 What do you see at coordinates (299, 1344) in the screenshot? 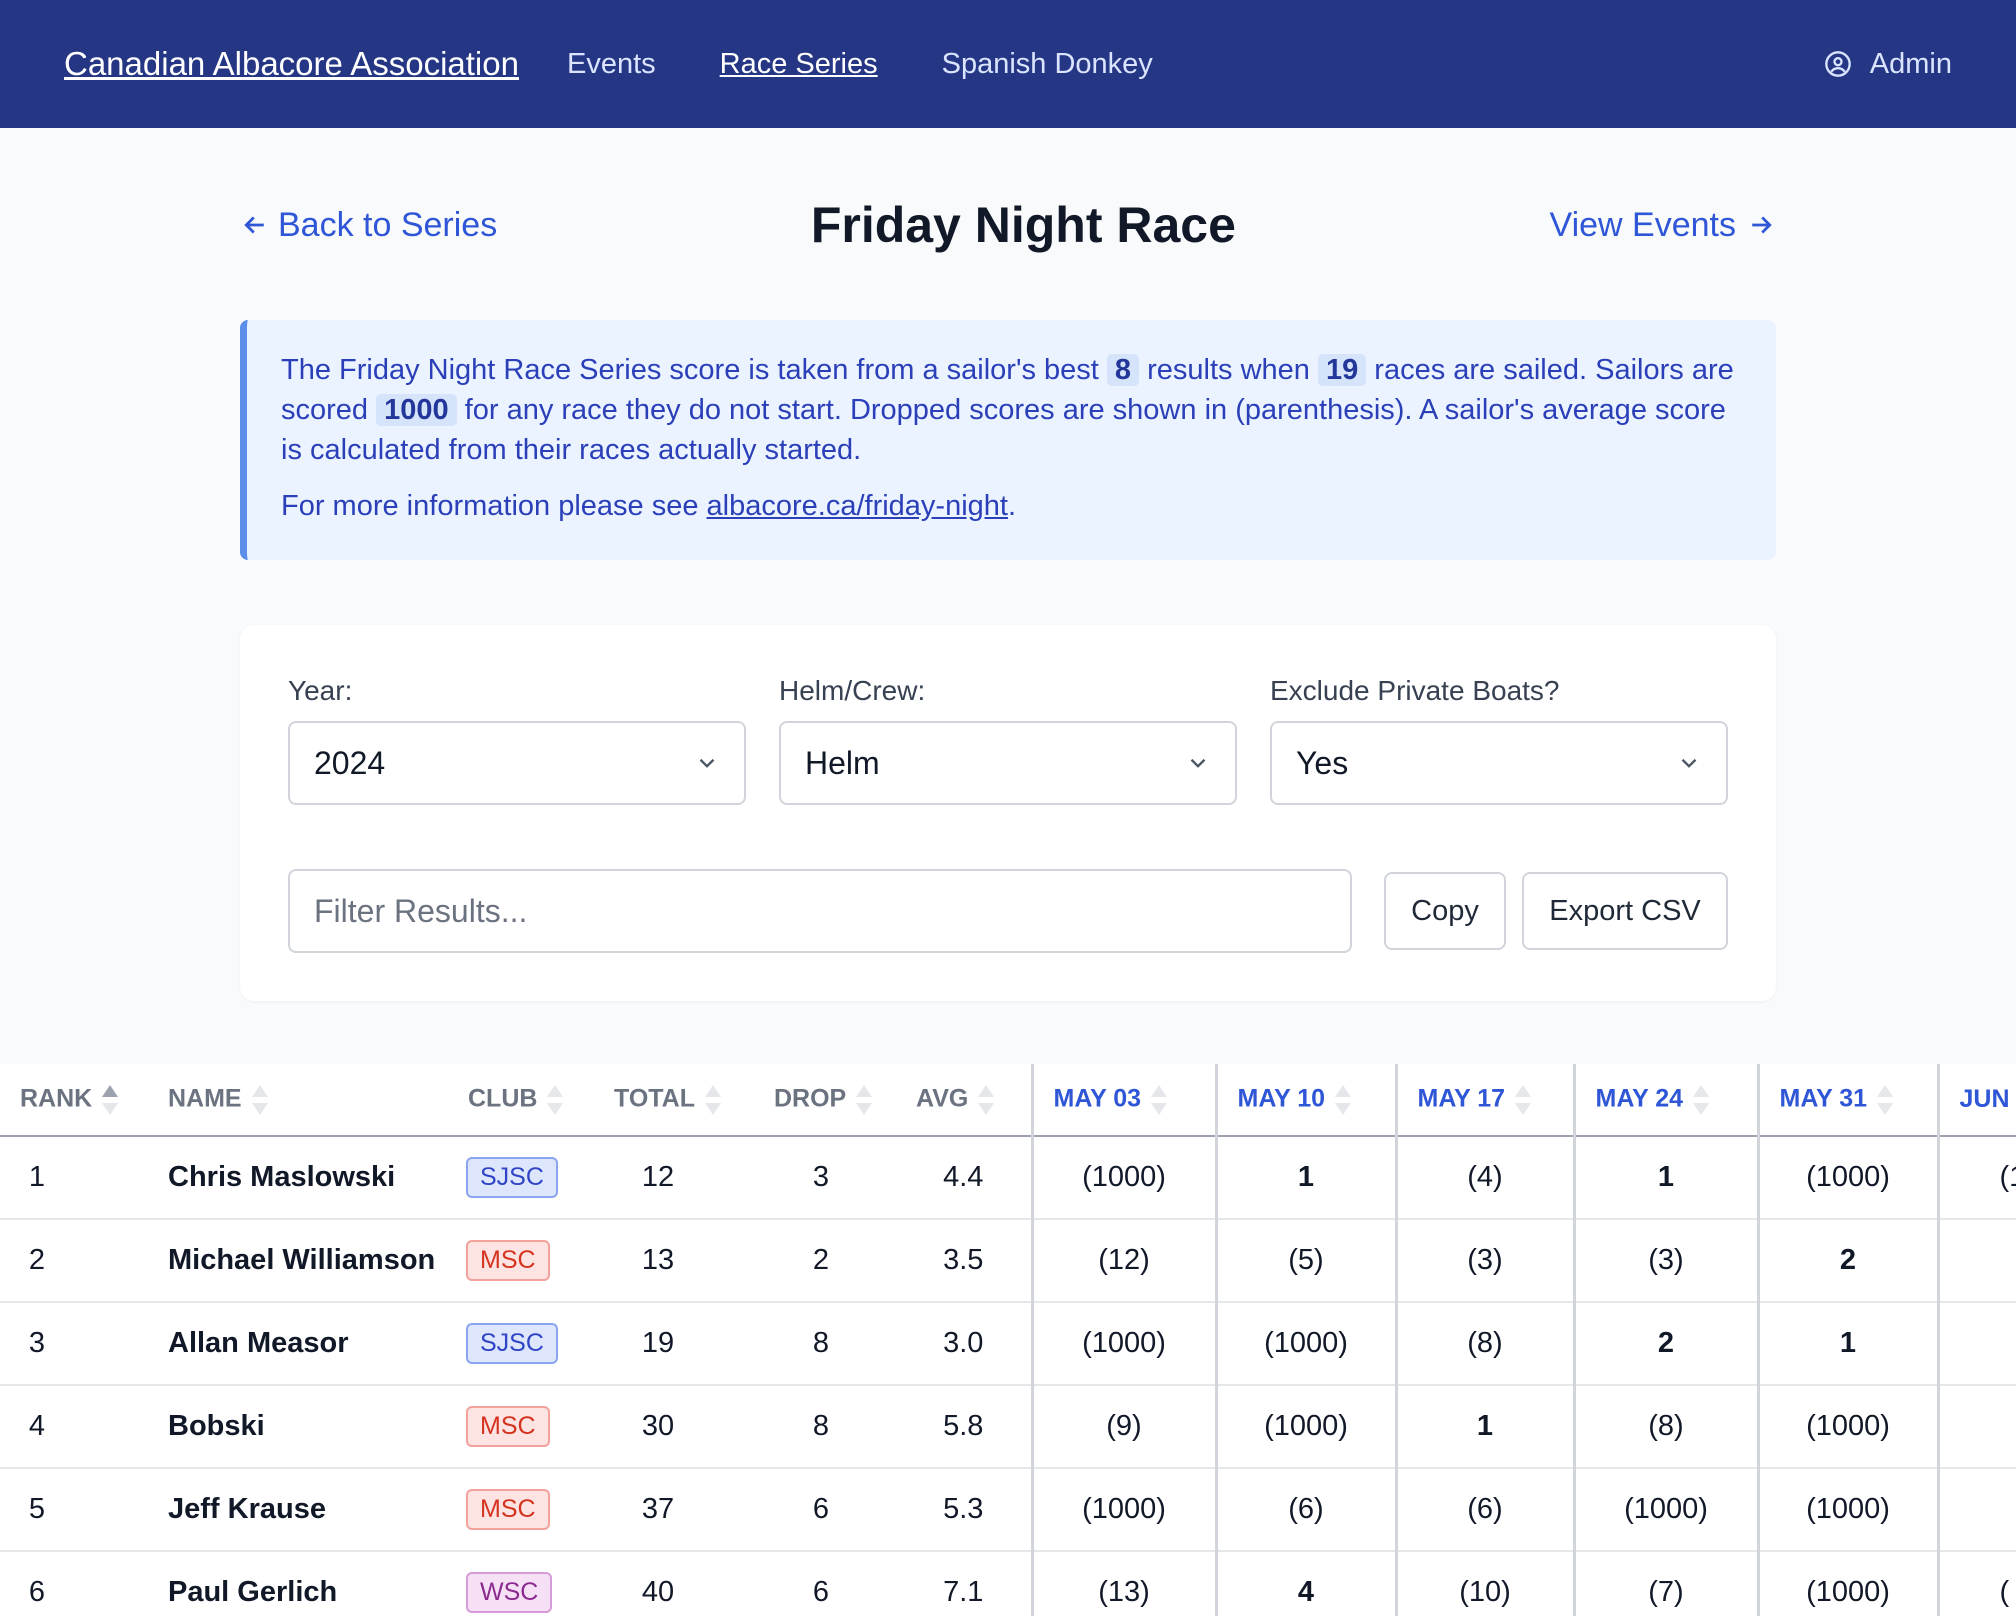
I see `name-cell: Allan Measor` at bounding box center [299, 1344].